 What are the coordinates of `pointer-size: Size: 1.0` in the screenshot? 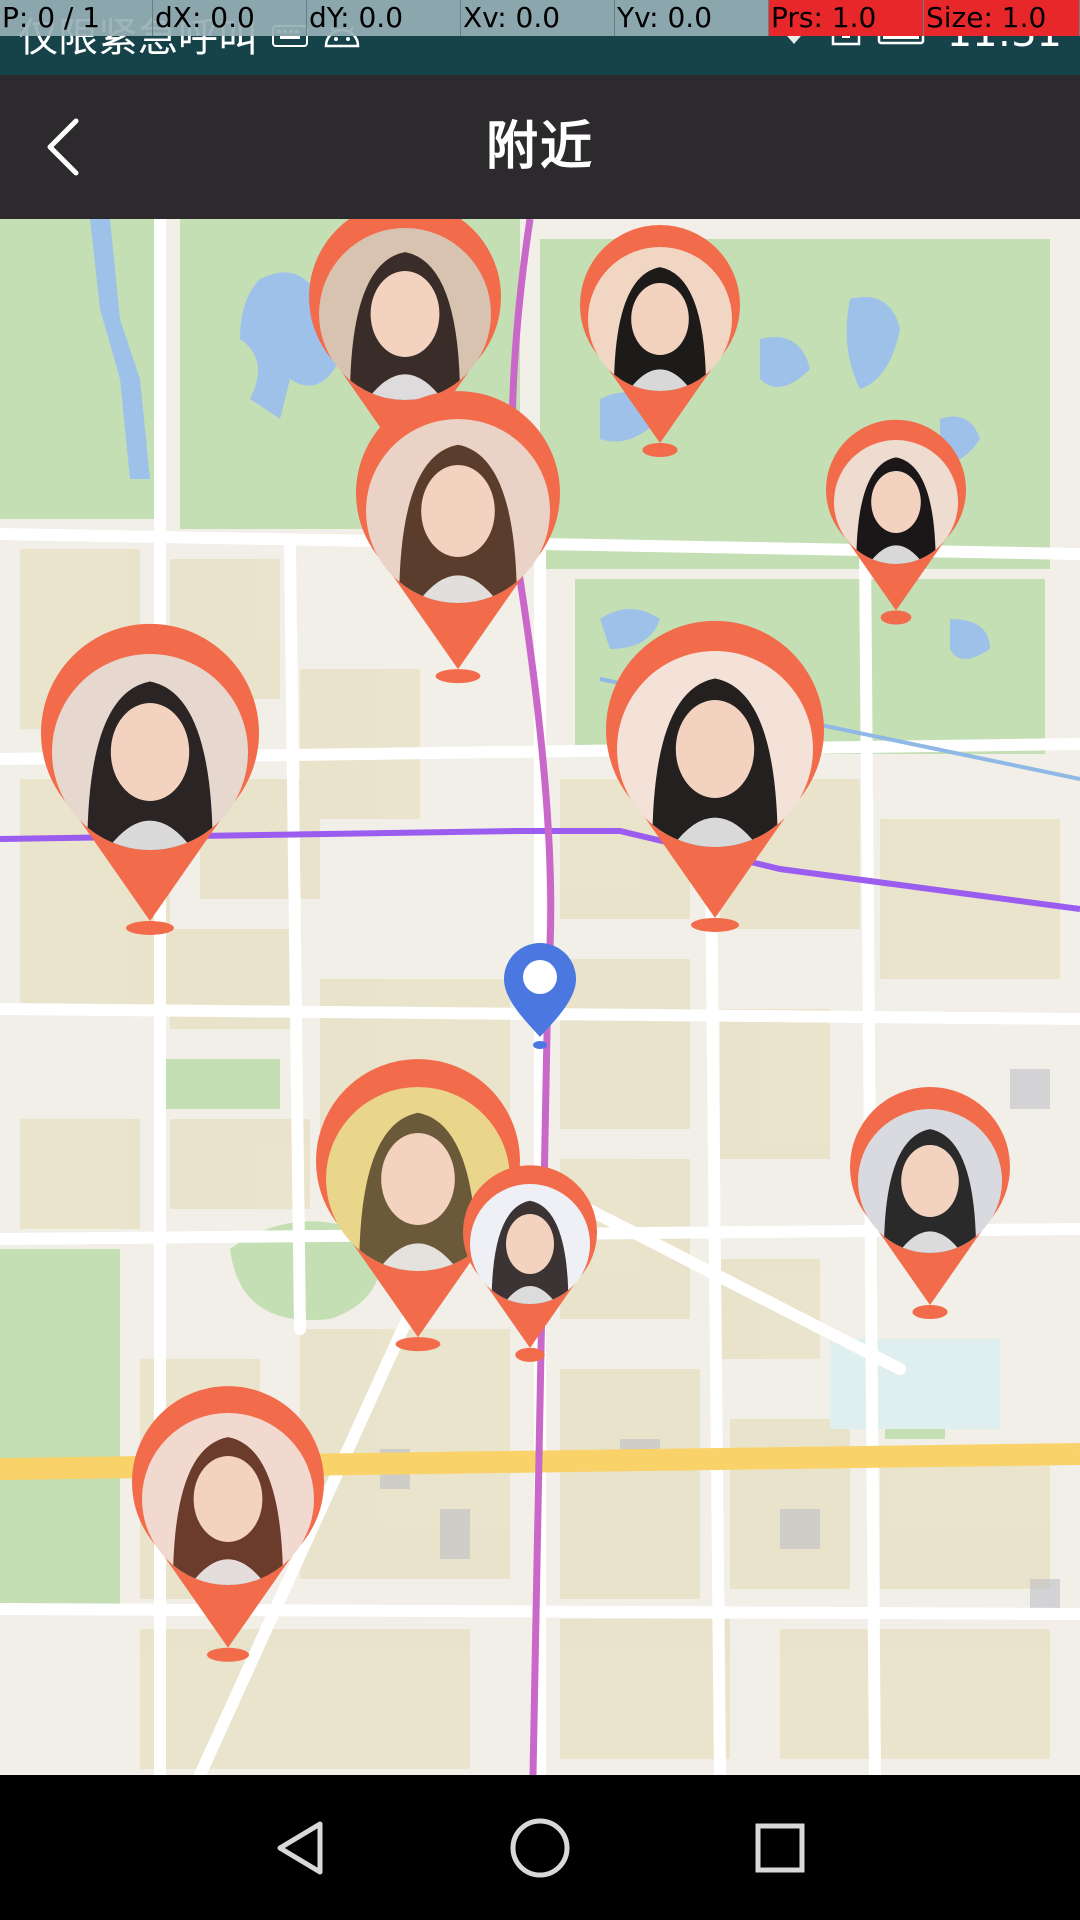 It's located at (1002, 18).